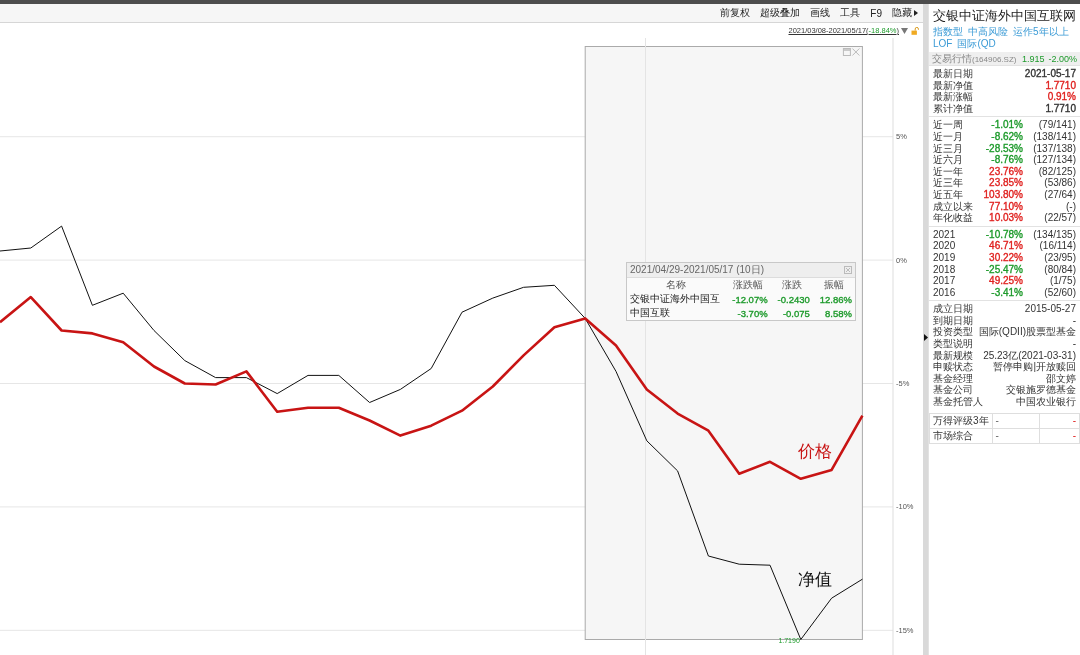  Describe the element at coordinates (814, 451) in the screenshot. I see `series-label: 价格` at that location.